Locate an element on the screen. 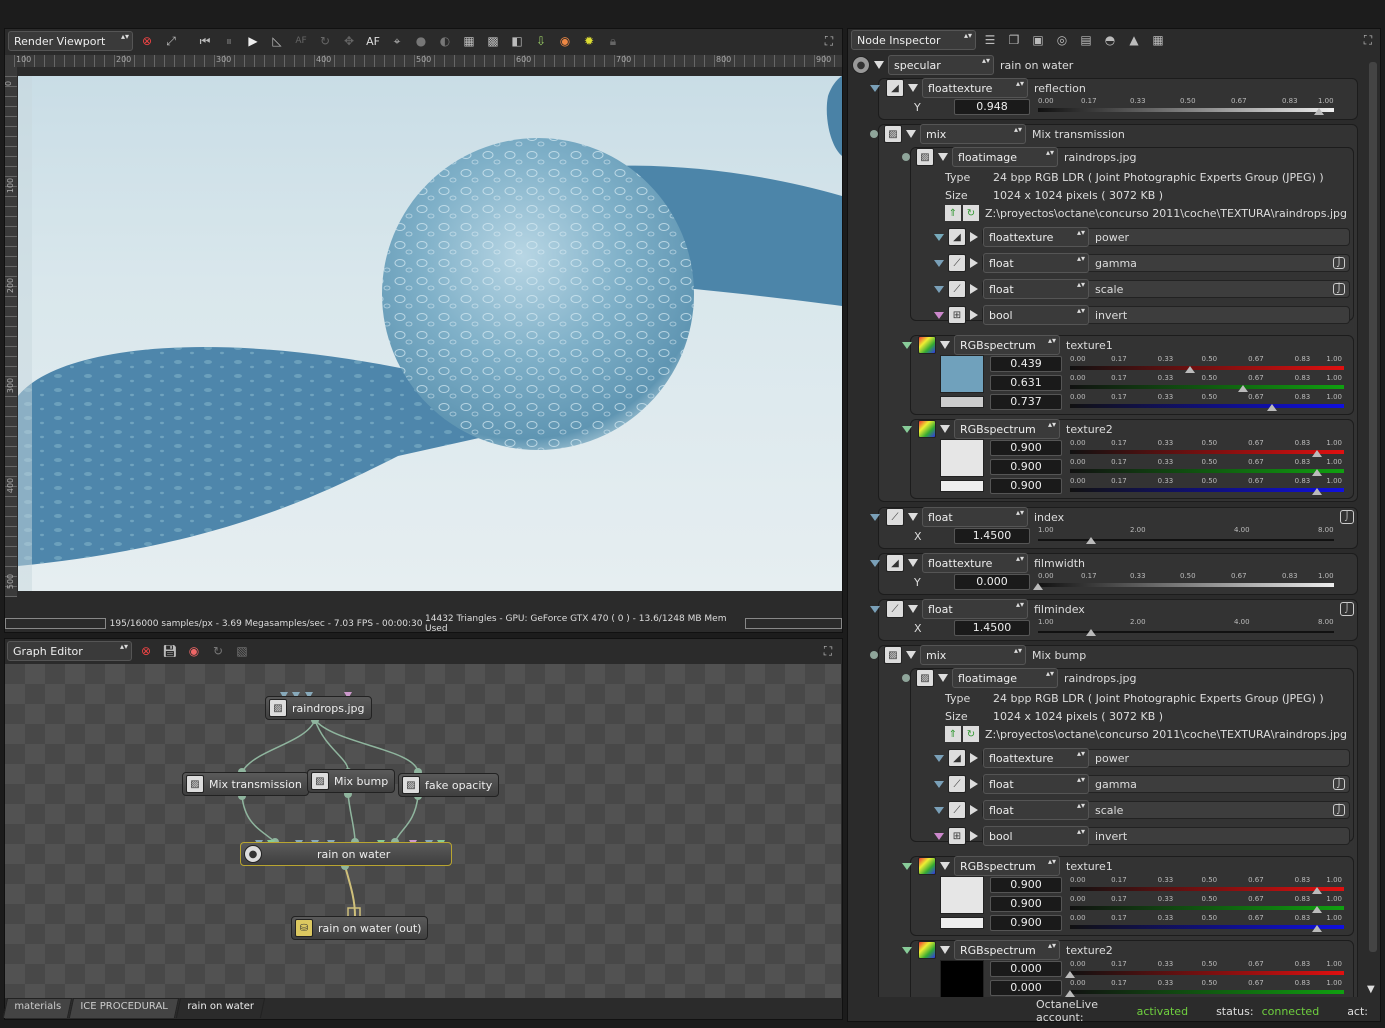 This screenshot has height=1028, width=1385. red-value-input: 0.000 is located at coordinates (1026, 969).